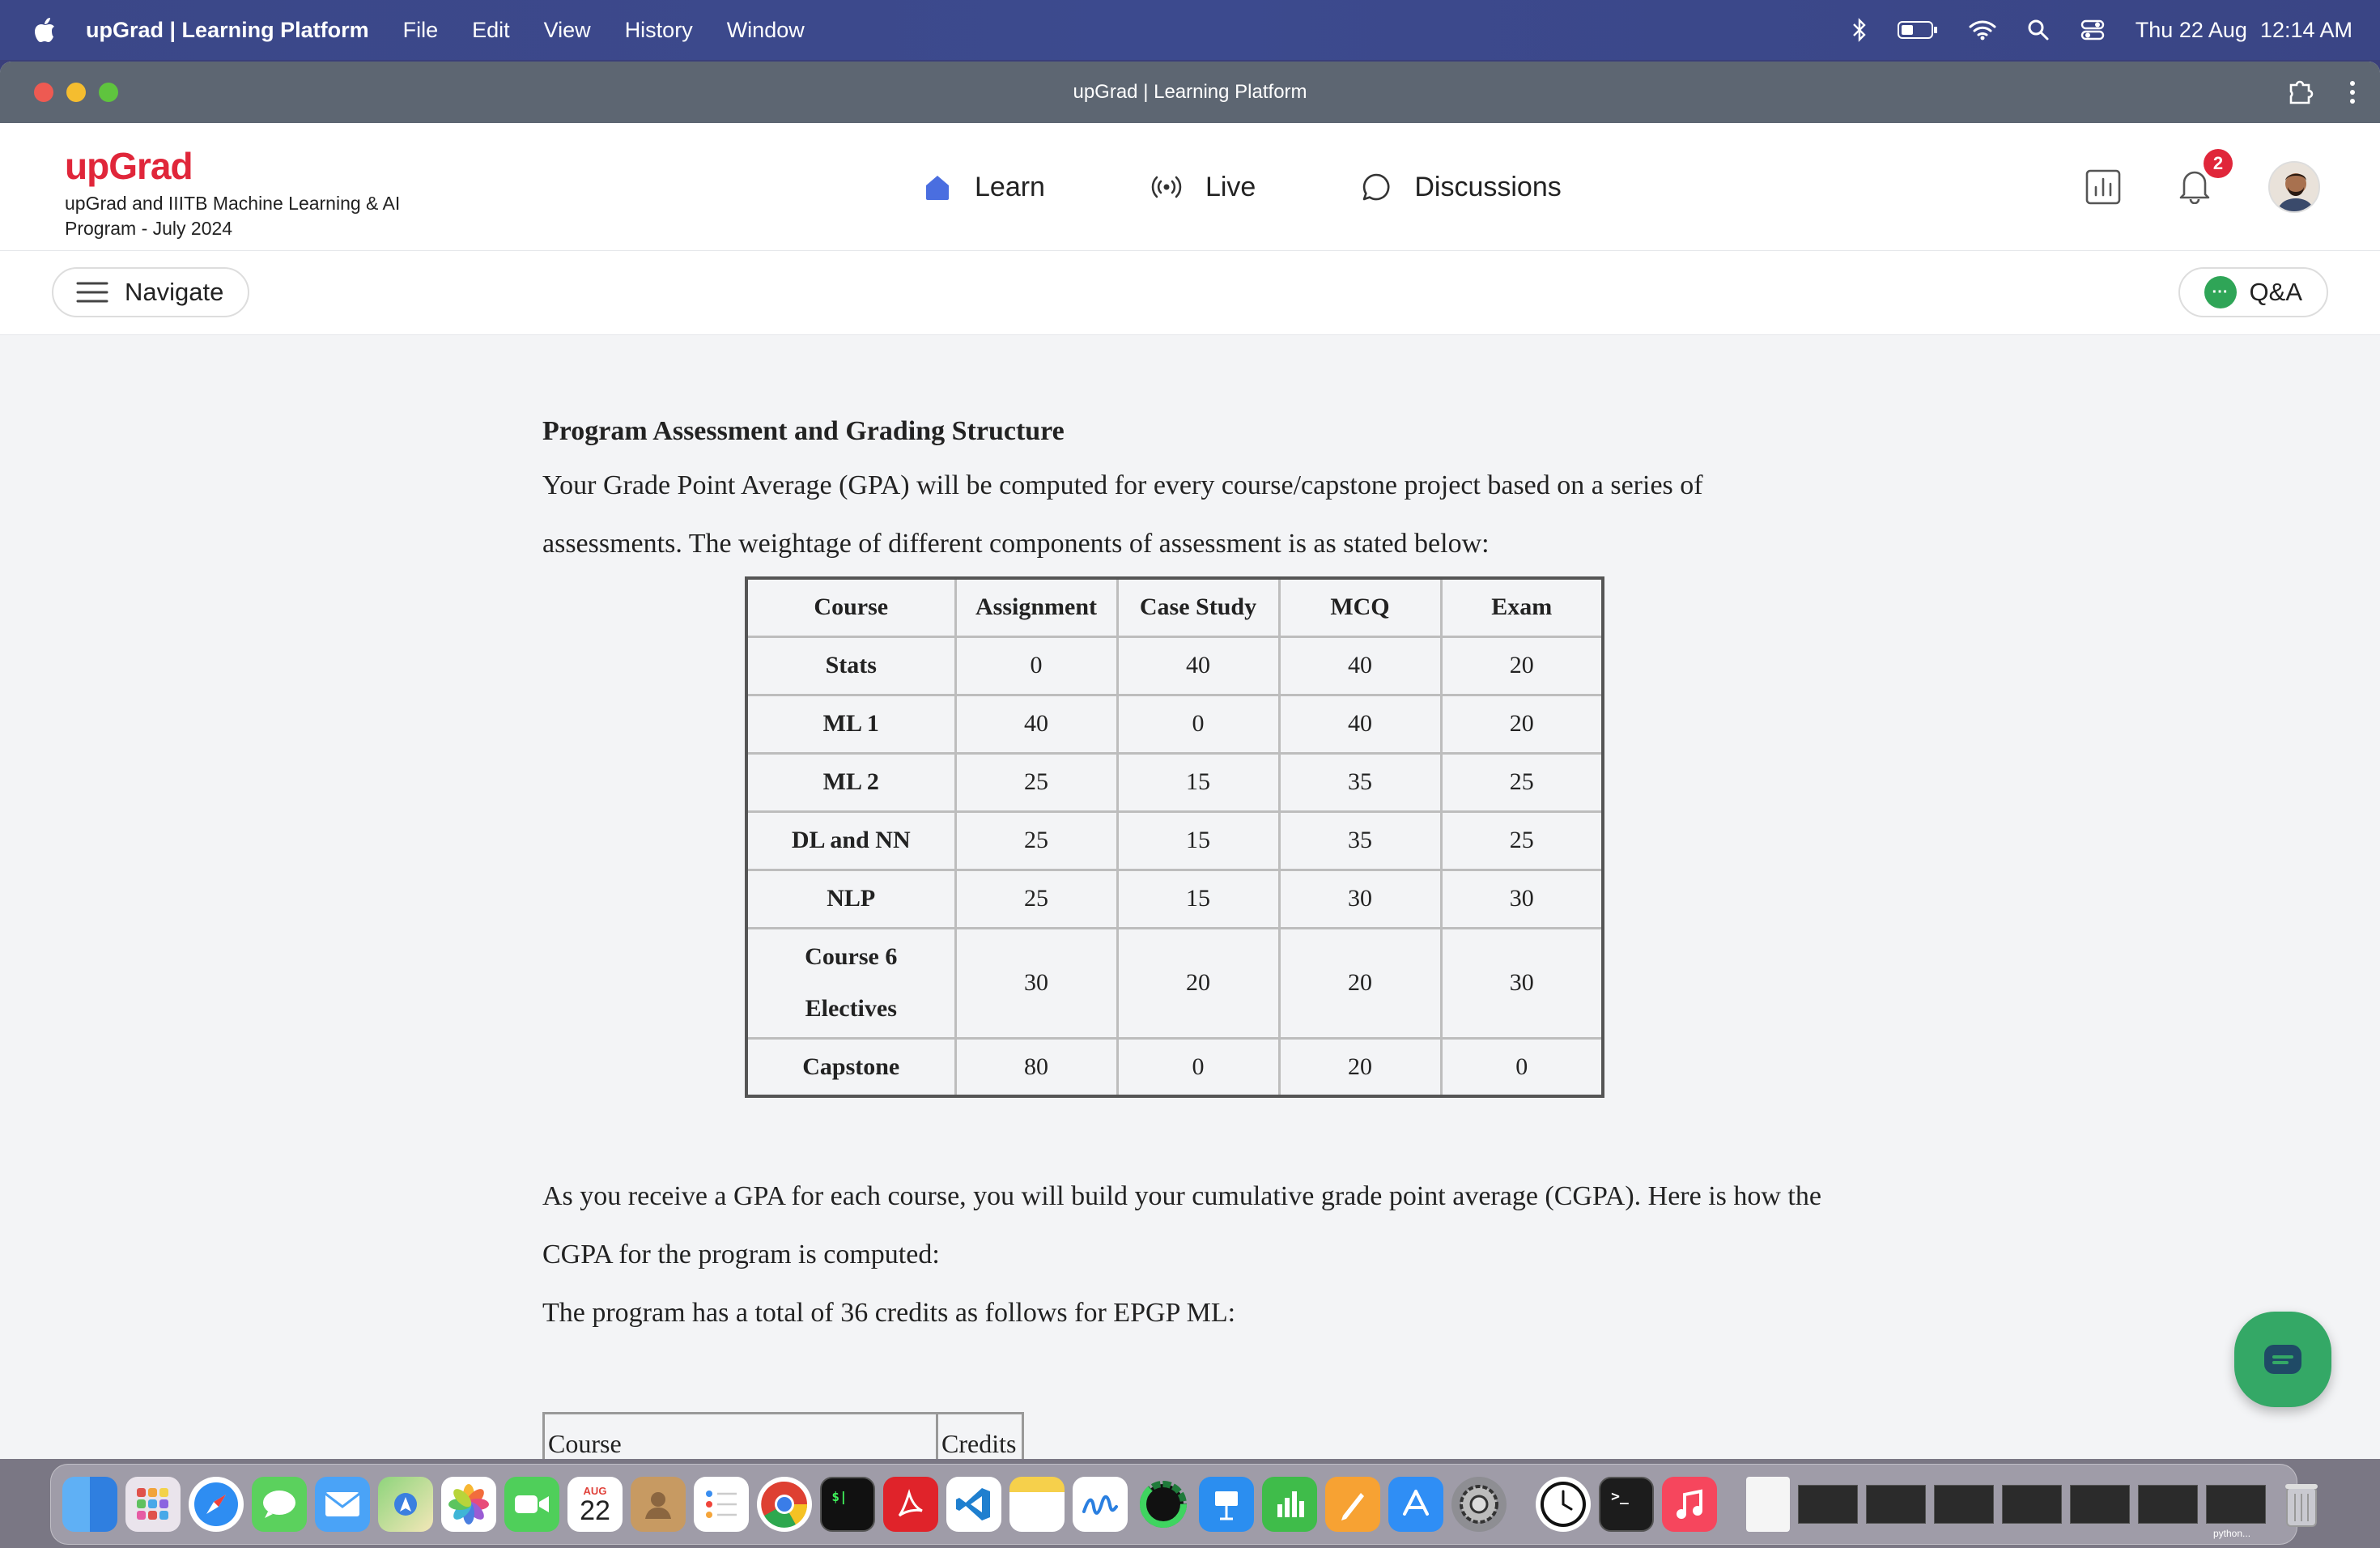 This screenshot has width=2380, height=1548. Describe the element at coordinates (1198, 782) in the screenshot. I see `case-study-cell: 15` at that location.